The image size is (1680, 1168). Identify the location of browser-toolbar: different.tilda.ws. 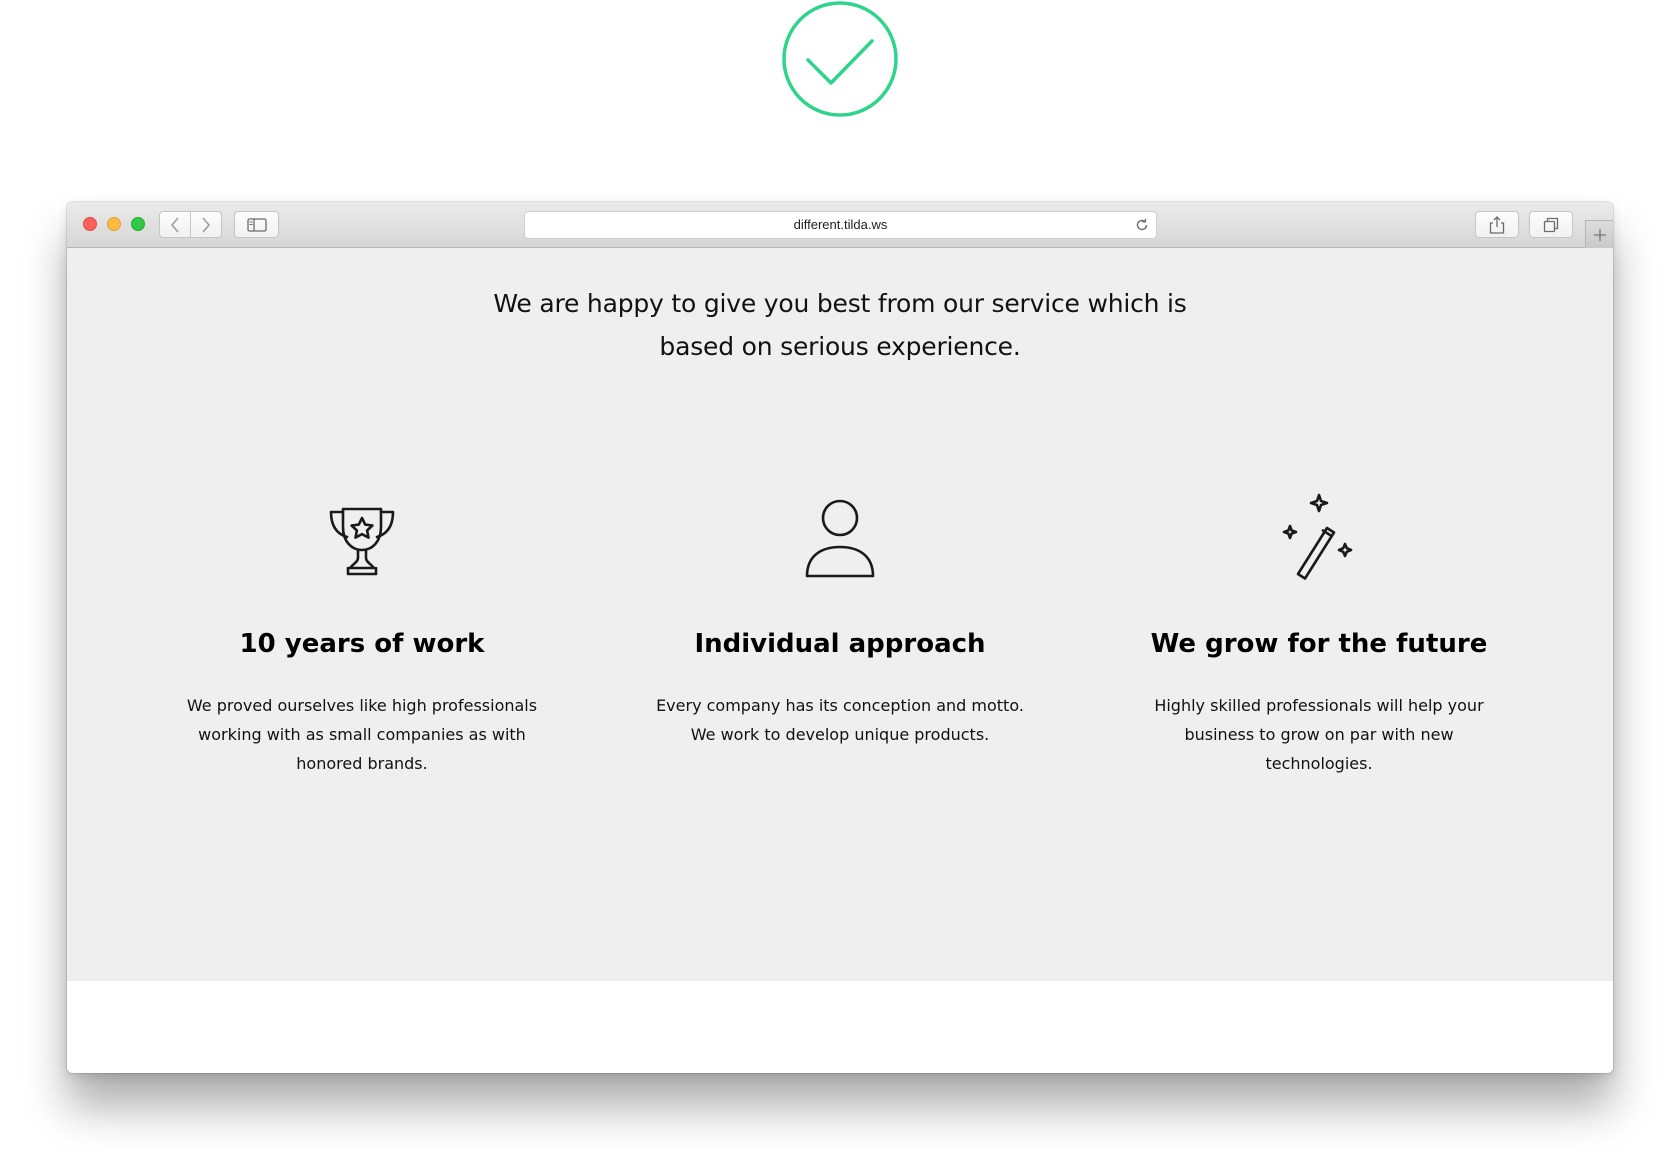
(840, 225).